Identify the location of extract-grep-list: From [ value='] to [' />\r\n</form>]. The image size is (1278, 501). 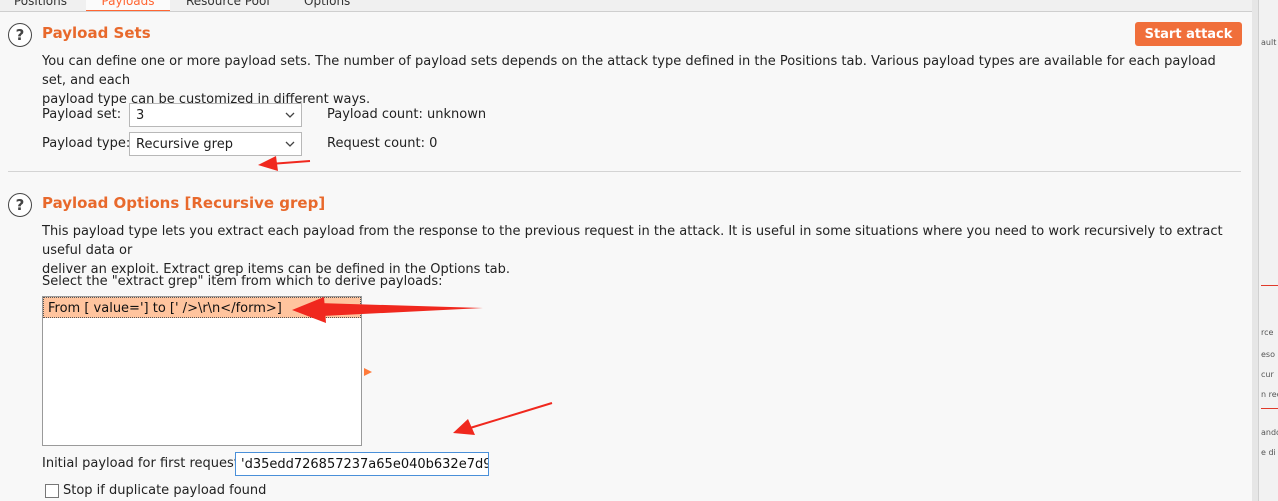
(202, 371).